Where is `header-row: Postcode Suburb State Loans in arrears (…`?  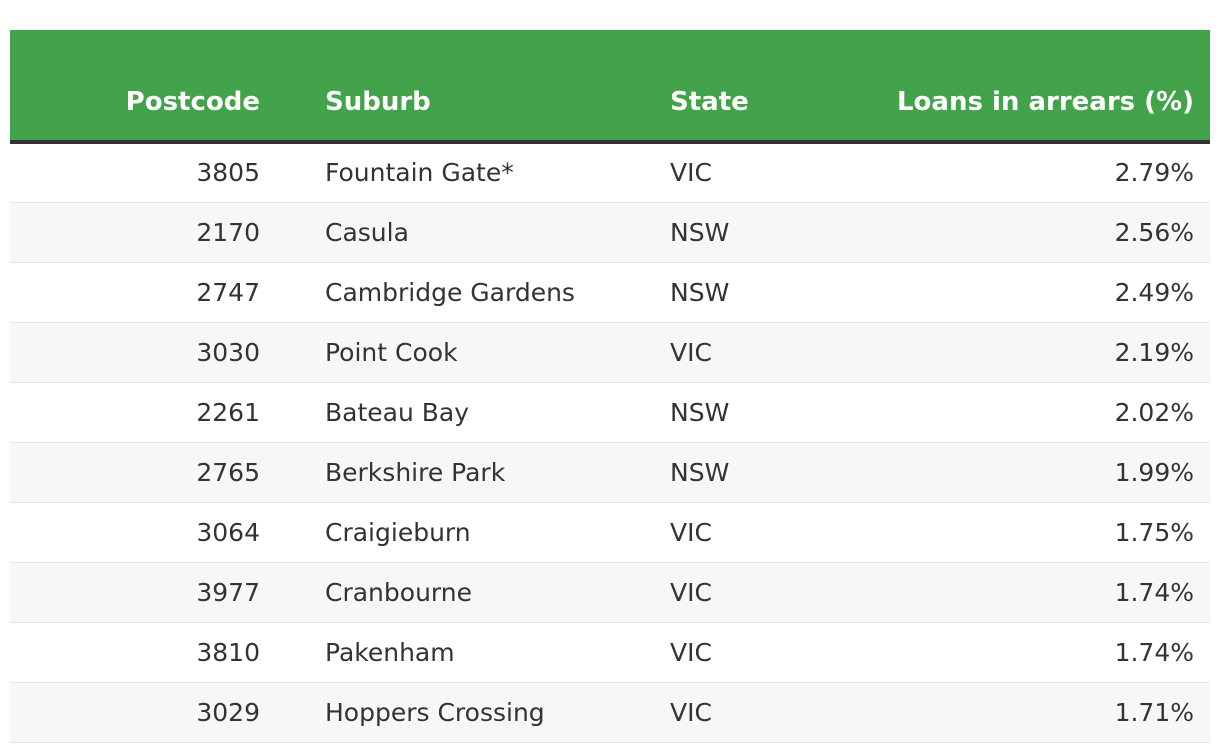 header-row: Postcode Suburb State Loans in arrears (… is located at coordinates (610, 87).